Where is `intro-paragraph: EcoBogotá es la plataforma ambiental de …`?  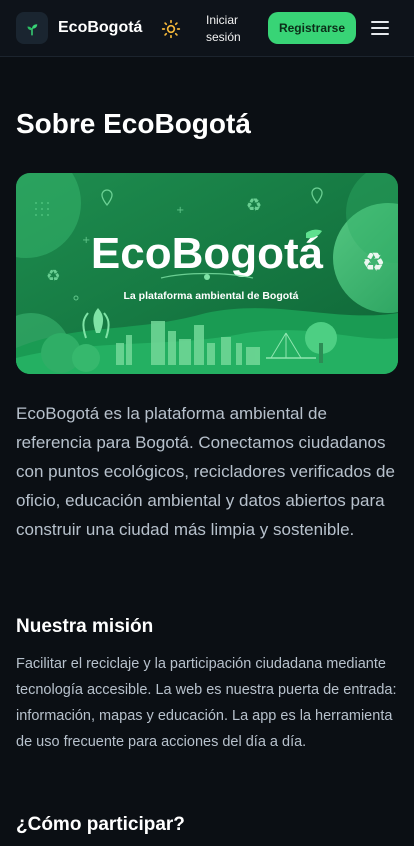 intro-paragraph: EcoBogotá es la plataforma ambiental de … is located at coordinates (205, 471).